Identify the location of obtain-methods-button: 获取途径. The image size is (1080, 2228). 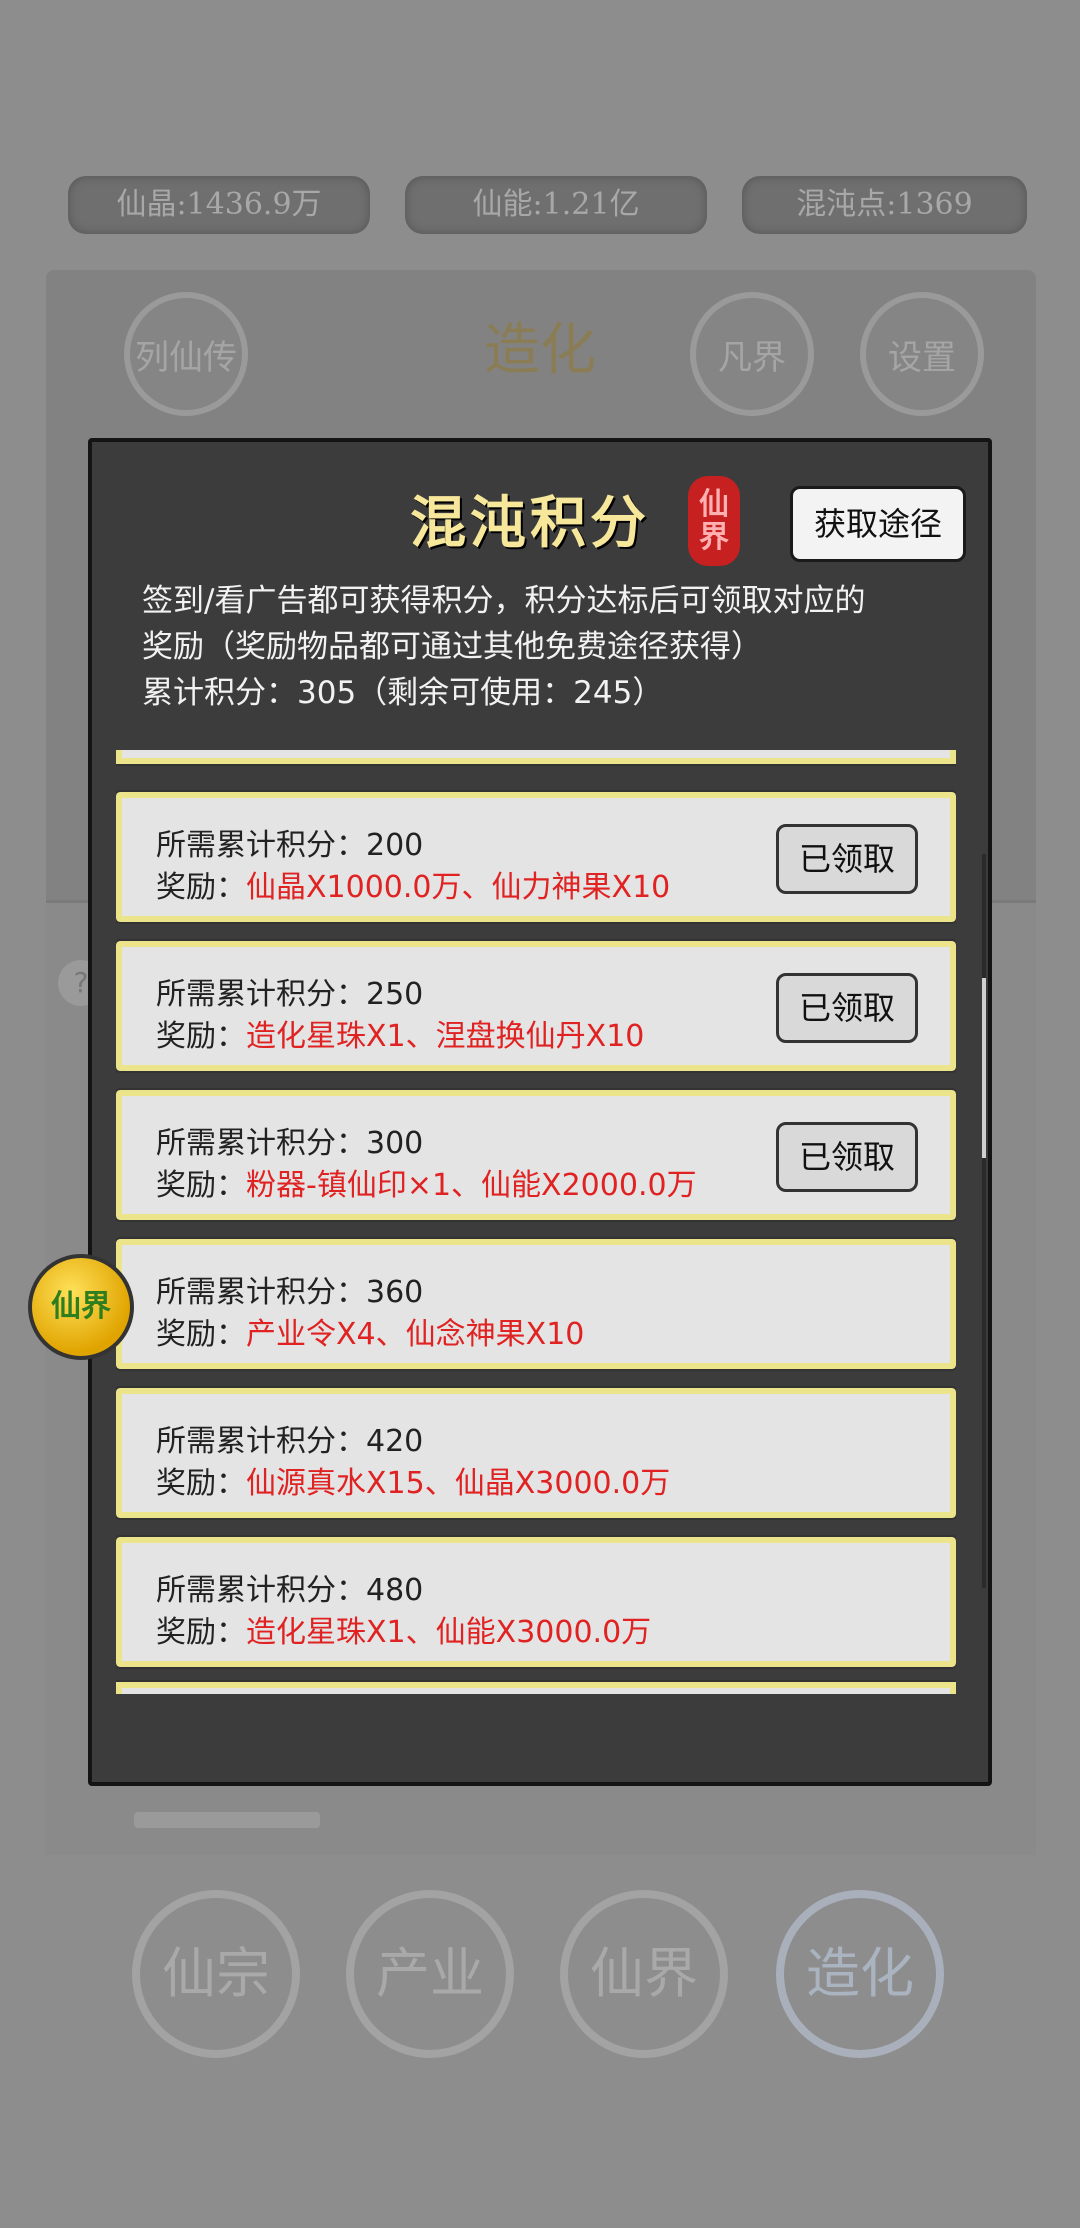
(878, 524).